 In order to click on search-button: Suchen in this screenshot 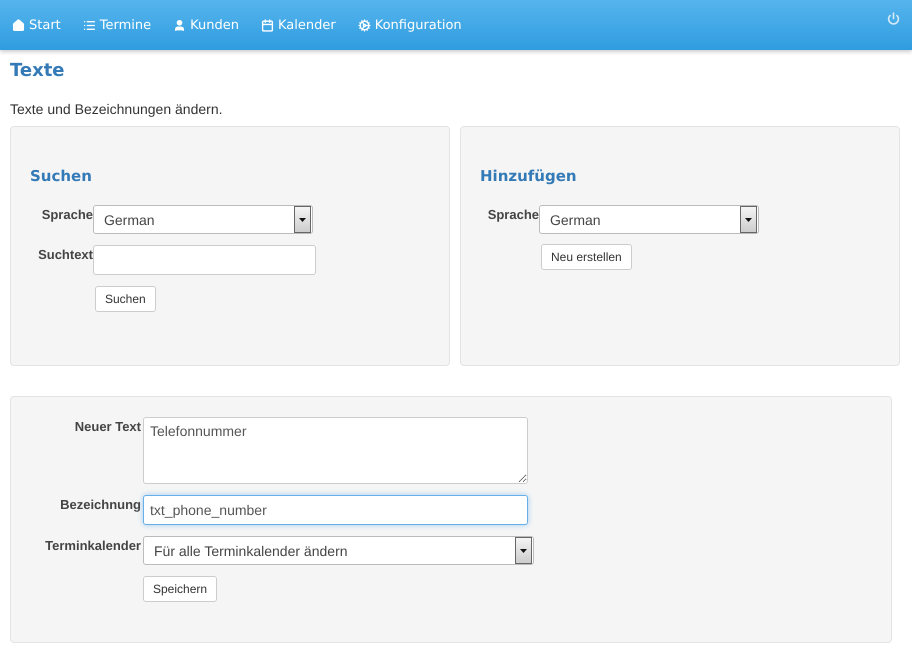, I will do `click(125, 299)`.